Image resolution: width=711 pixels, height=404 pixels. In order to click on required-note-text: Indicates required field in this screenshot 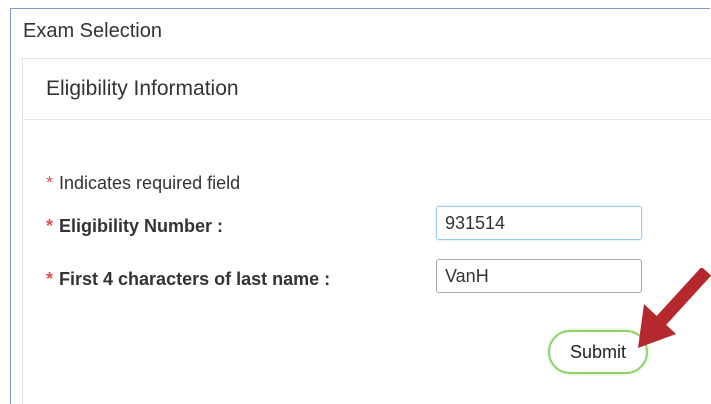, I will do `click(150, 183)`.